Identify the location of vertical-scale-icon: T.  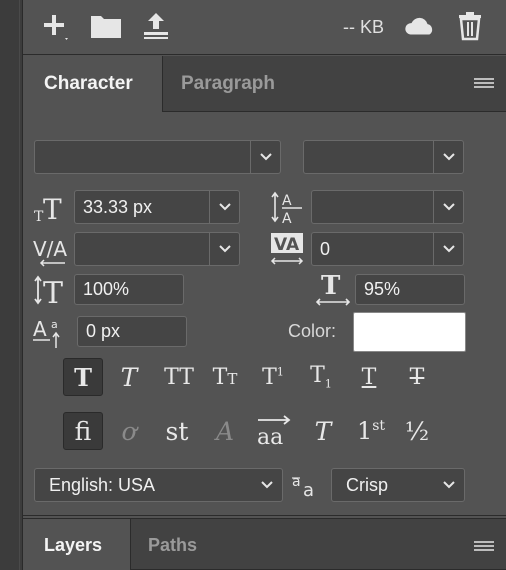
(51, 290).